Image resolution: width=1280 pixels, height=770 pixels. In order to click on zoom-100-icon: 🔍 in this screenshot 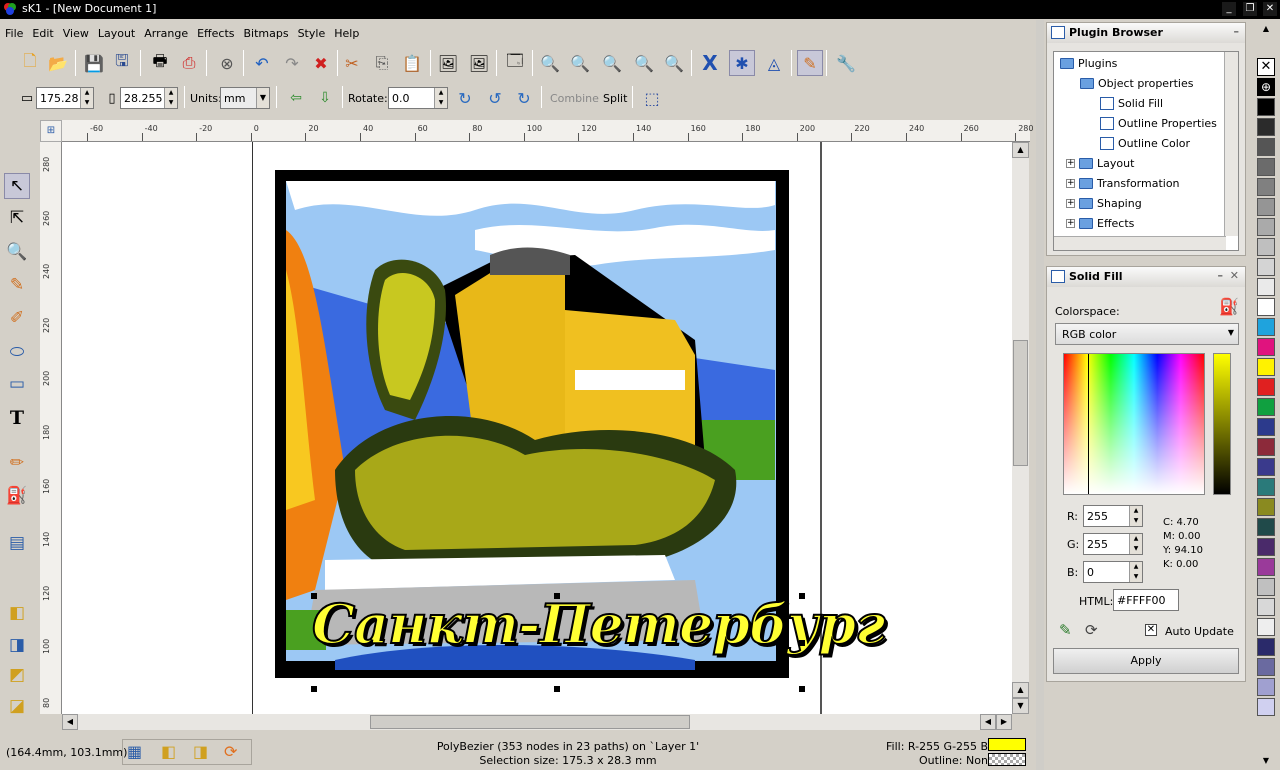, I will do `click(580, 63)`.